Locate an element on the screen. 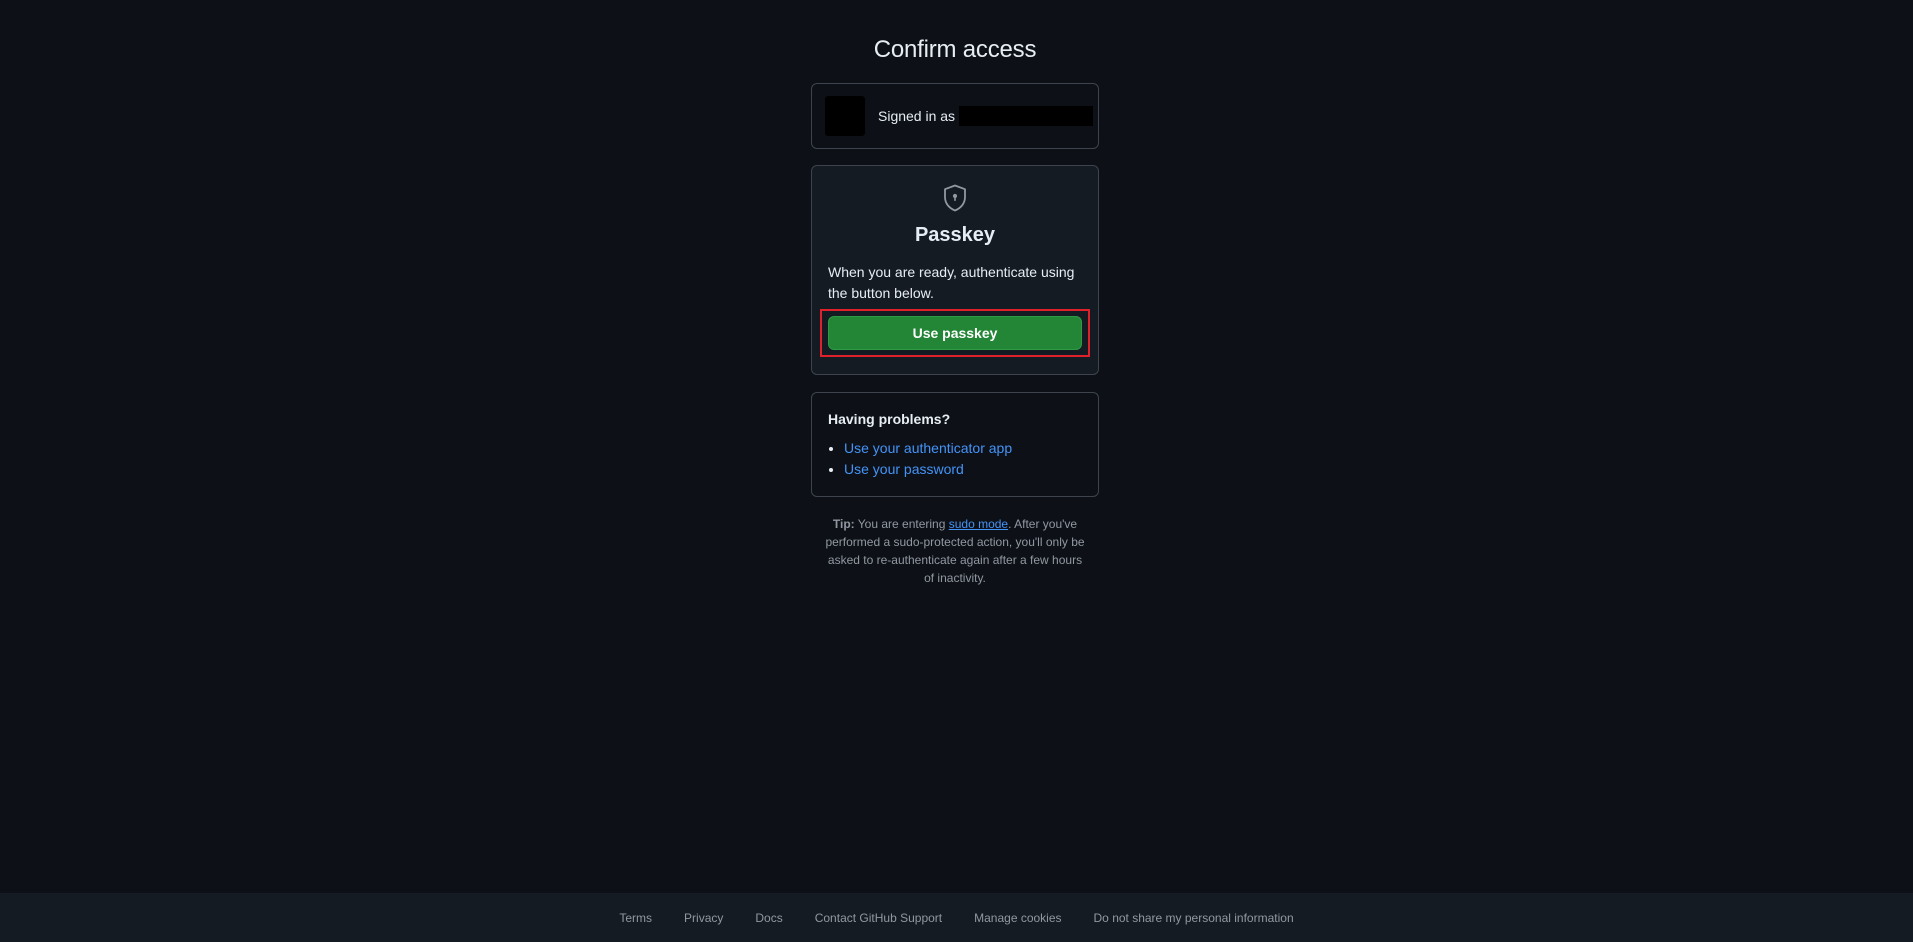 The width and height of the screenshot is (1913, 942). tip-text-before: You are entering is located at coordinates (901, 524).